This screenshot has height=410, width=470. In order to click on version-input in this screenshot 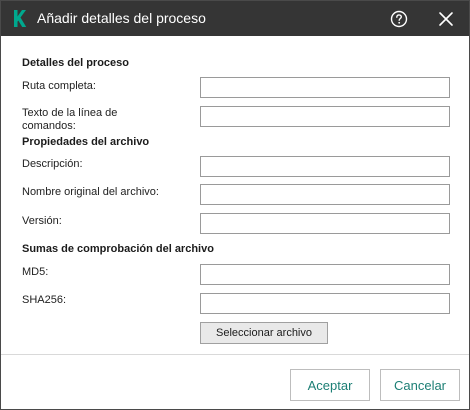, I will do `click(325, 223)`.